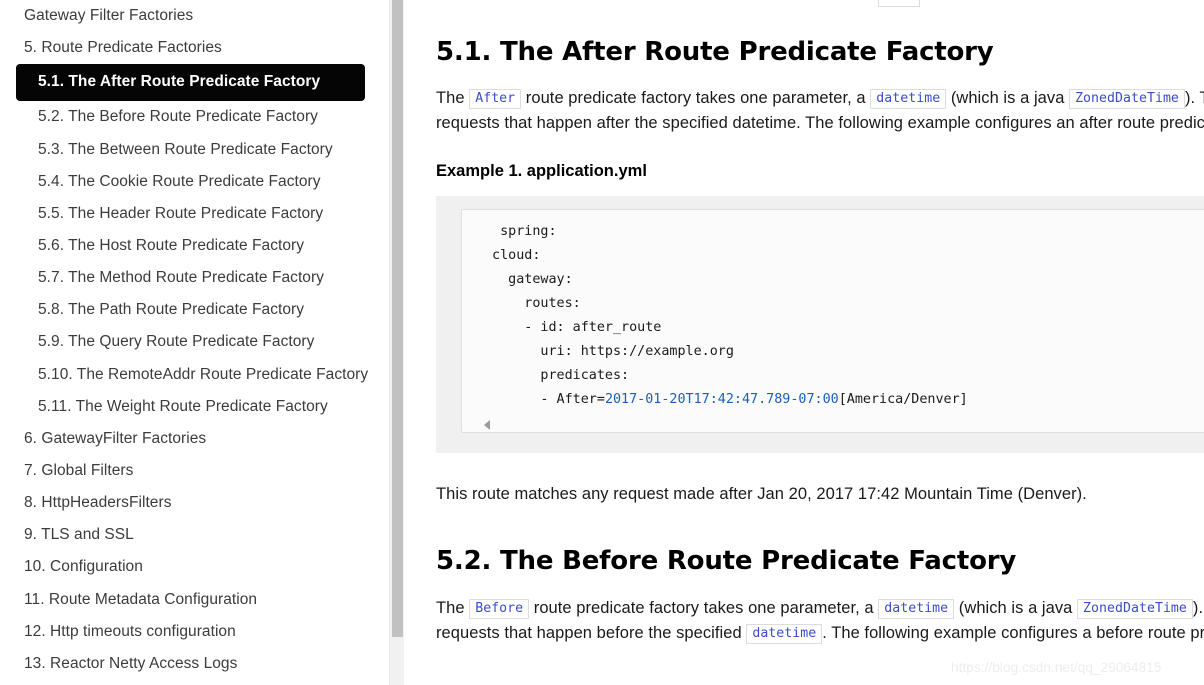  What do you see at coordinates (194, 407) in the screenshot?
I see `sidebar-item-12: 5.11. The Weight Route Predicate Factory` at bounding box center [194, 407].